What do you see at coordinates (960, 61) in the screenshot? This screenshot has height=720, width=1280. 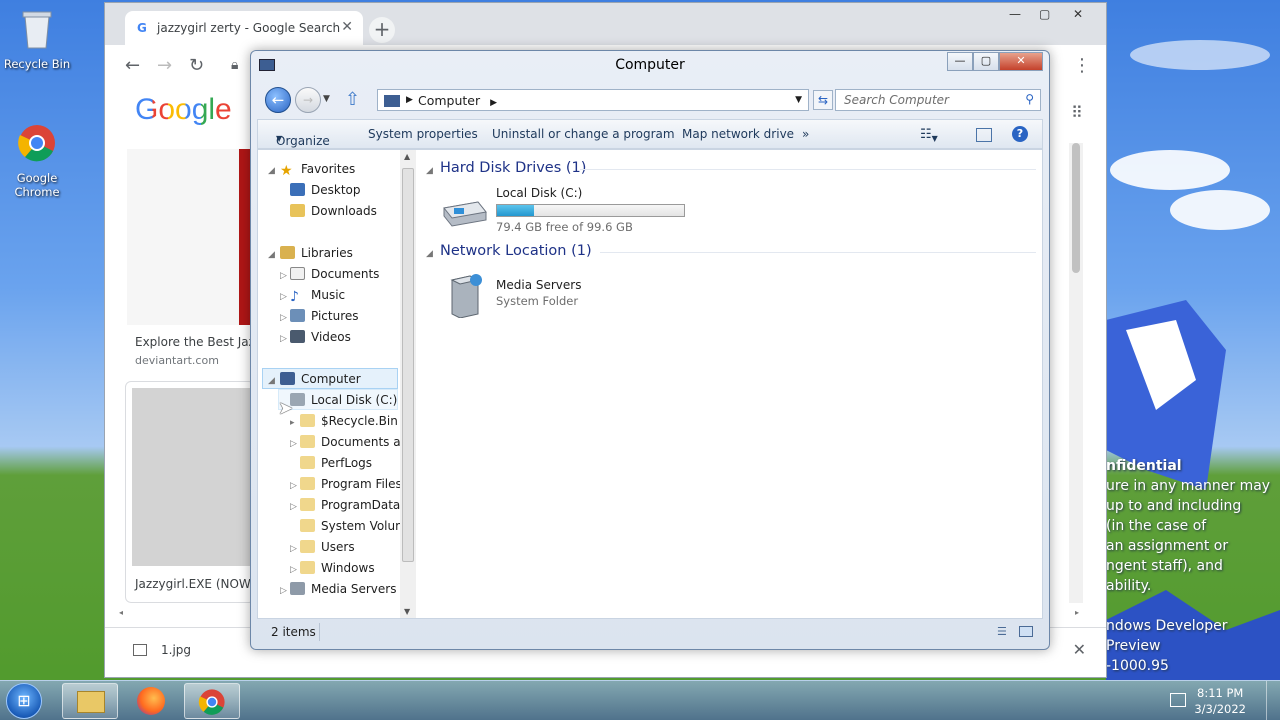 I see `minimize-button: —` at bounding box center [960, 61].